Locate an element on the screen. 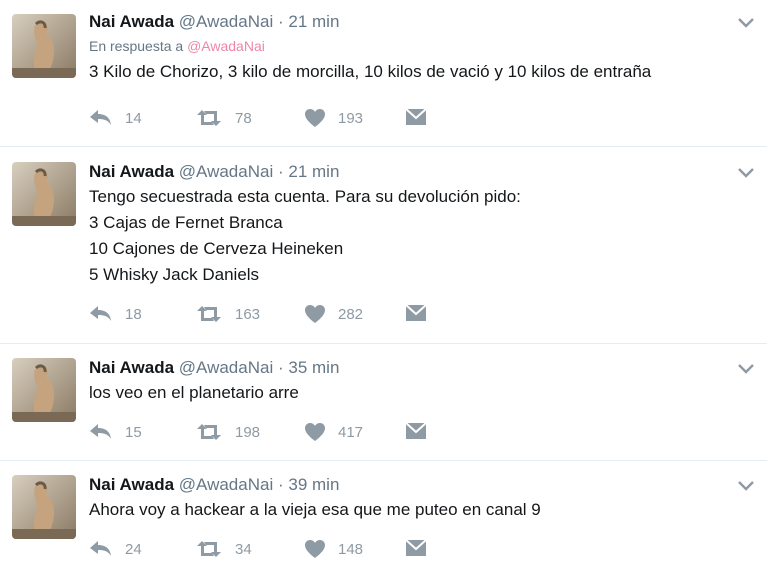 The width and height of the screenshot is (767, 578). tweet-text: los veo en el planetario arre is located at coordinates (408, 393).